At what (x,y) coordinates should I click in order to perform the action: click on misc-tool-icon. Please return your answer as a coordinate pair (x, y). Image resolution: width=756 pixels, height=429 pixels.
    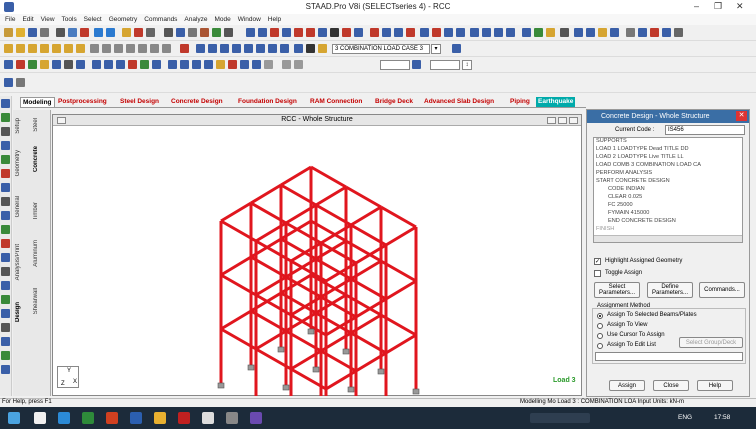
    Looking at the image, I should click on (5, 355).